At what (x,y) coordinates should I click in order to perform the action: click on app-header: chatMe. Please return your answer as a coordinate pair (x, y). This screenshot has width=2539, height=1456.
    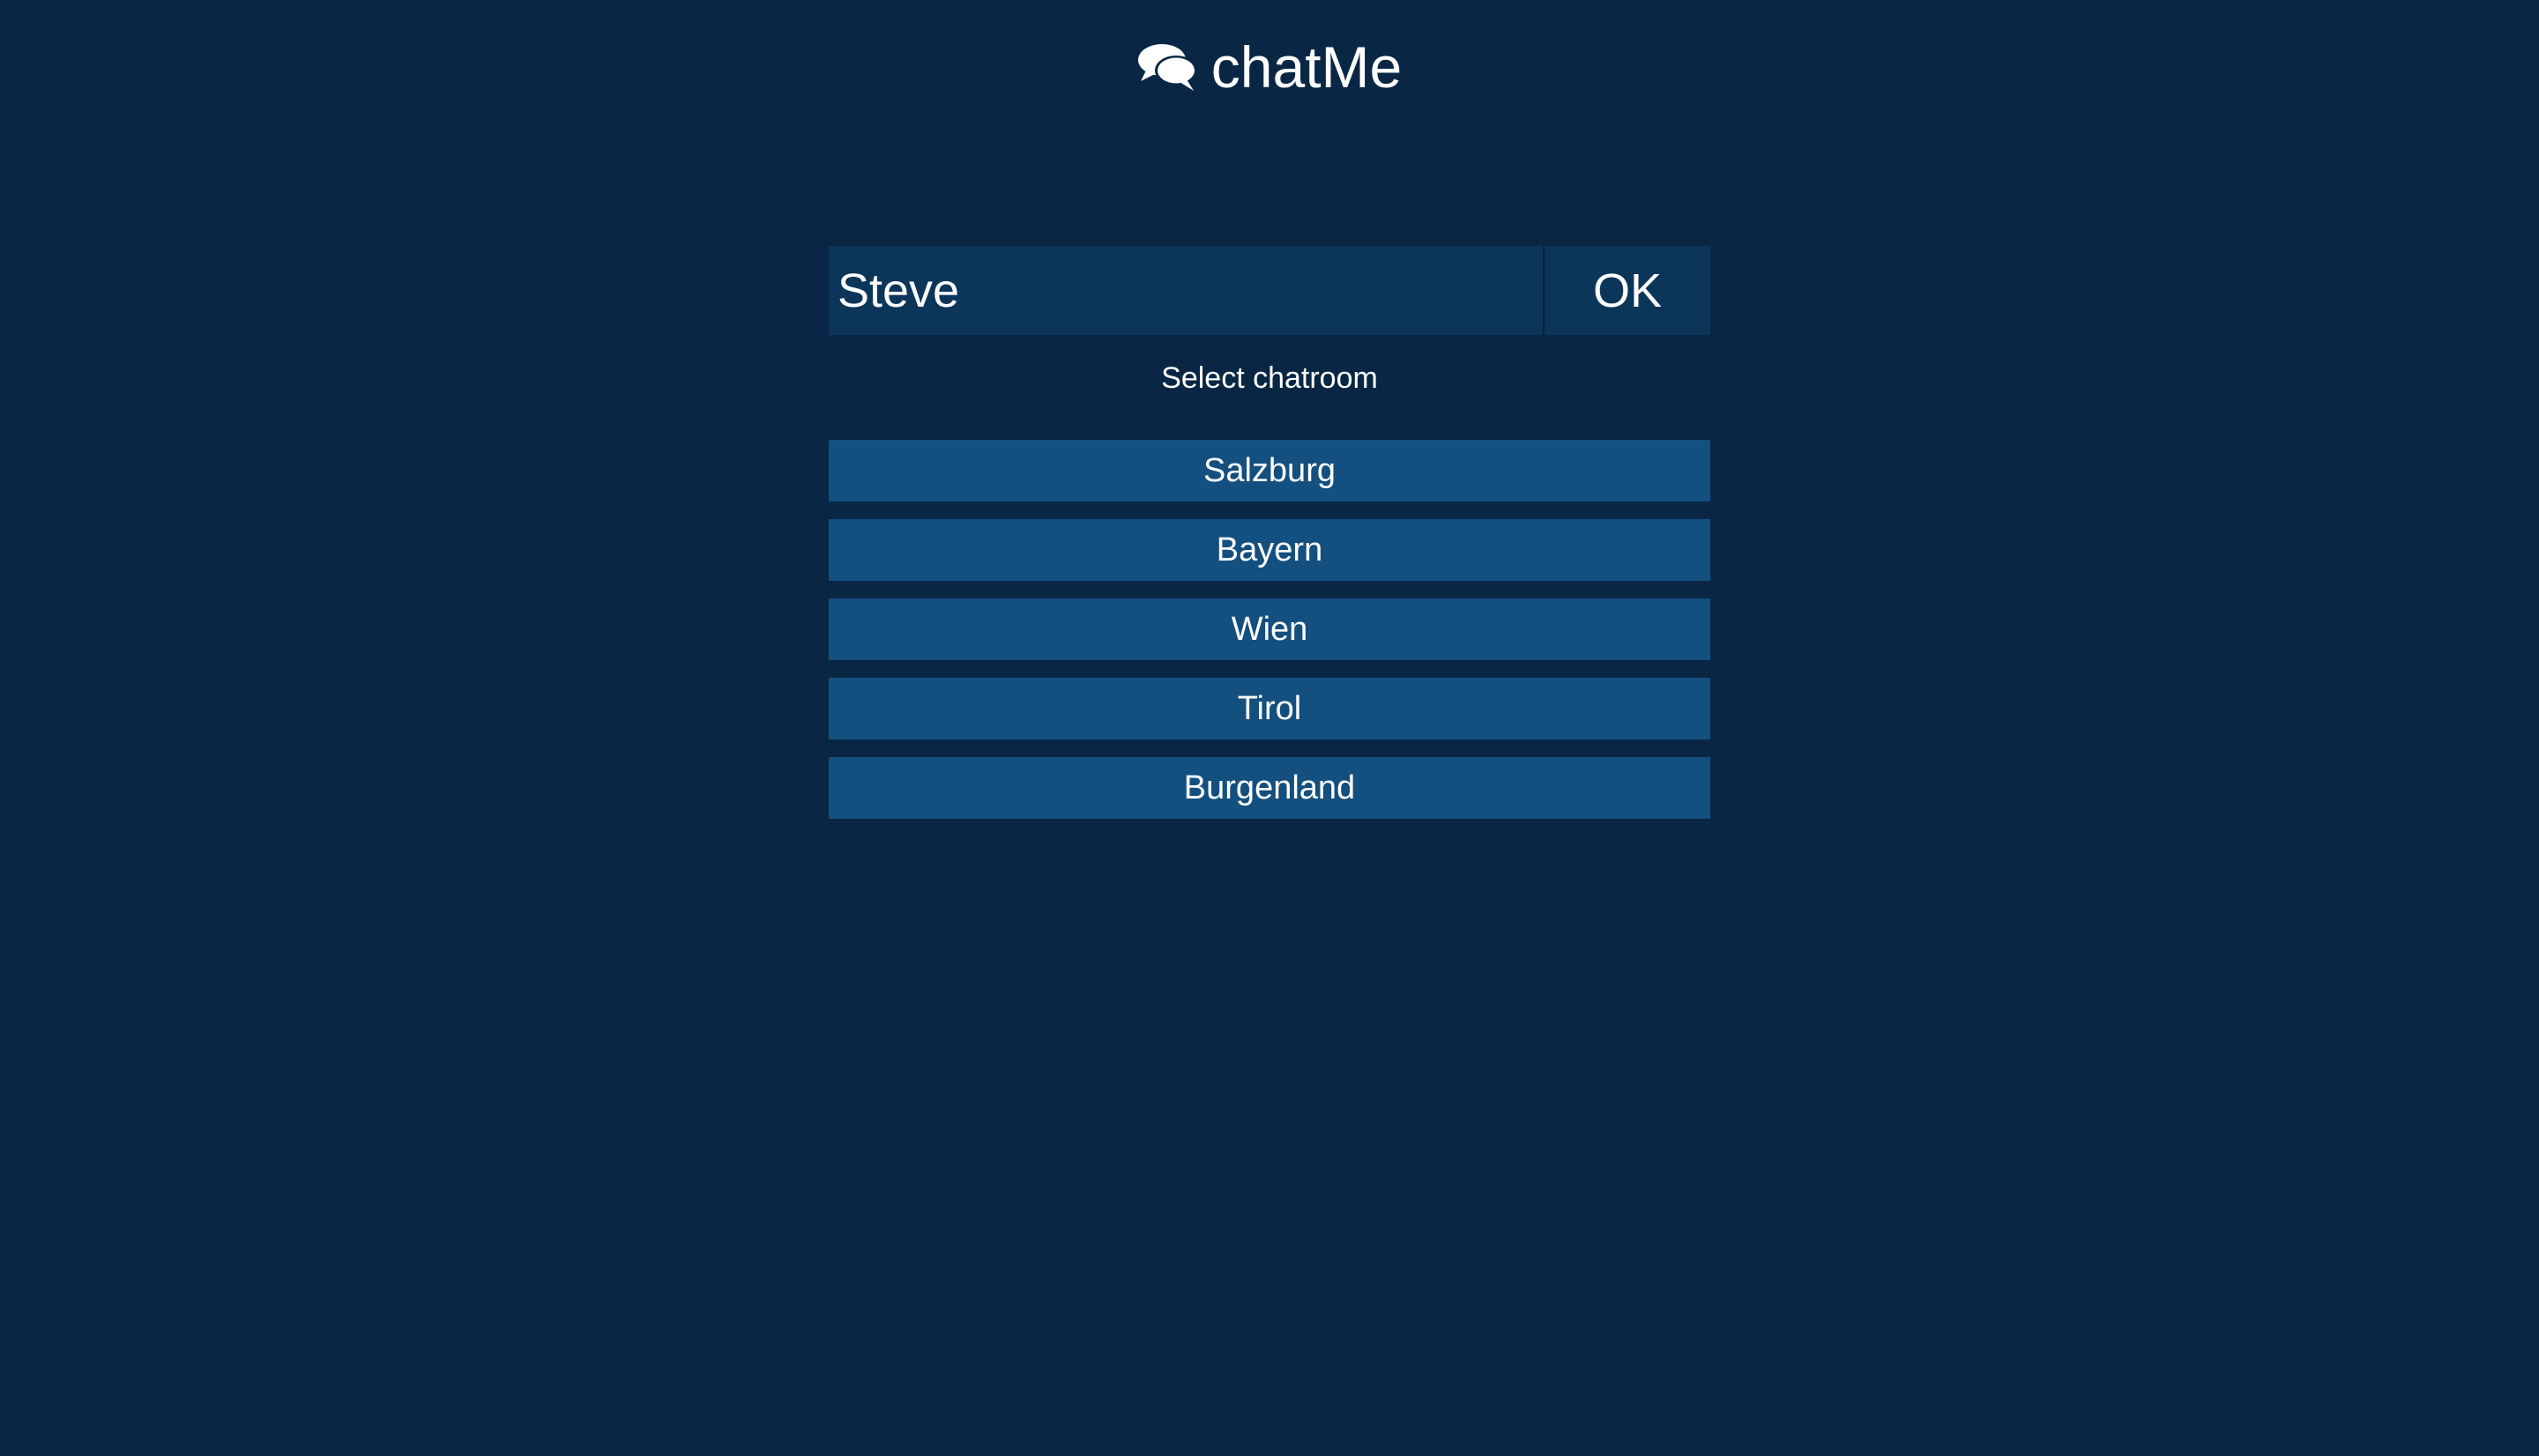
    Looking at the image, I should click on (1269, 67).